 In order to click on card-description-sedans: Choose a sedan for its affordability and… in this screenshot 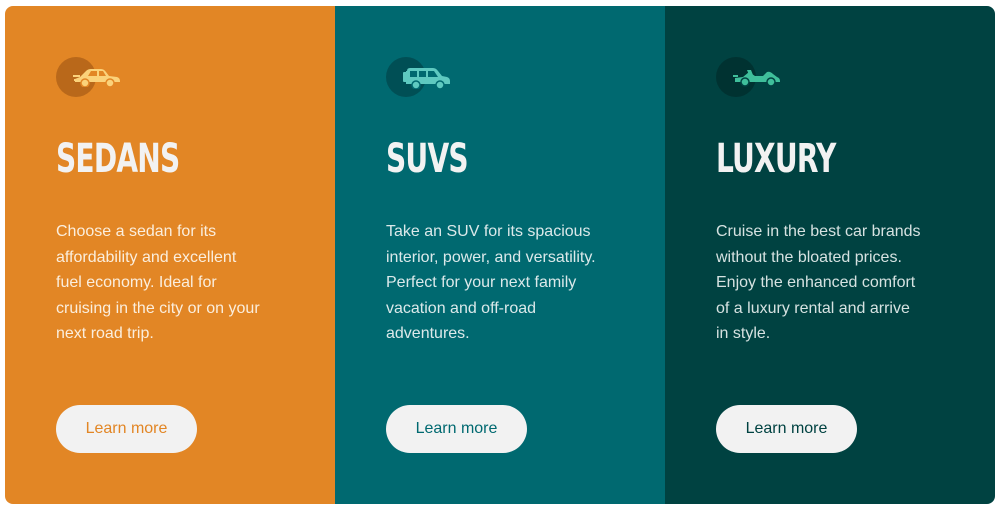, I will do `click(158, 283)`.